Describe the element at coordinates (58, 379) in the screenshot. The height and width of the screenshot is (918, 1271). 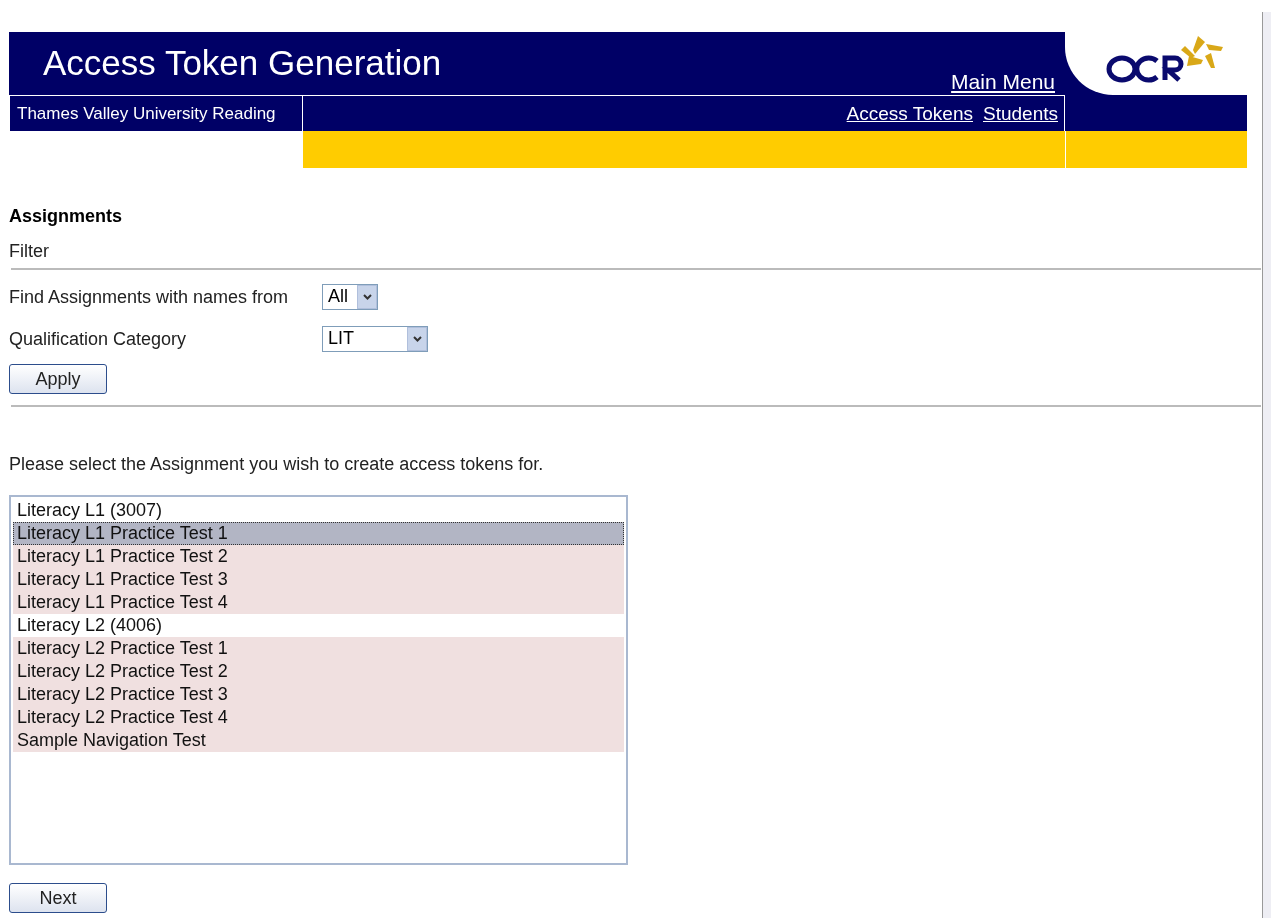
I see `apply-button: Apply` at that location.